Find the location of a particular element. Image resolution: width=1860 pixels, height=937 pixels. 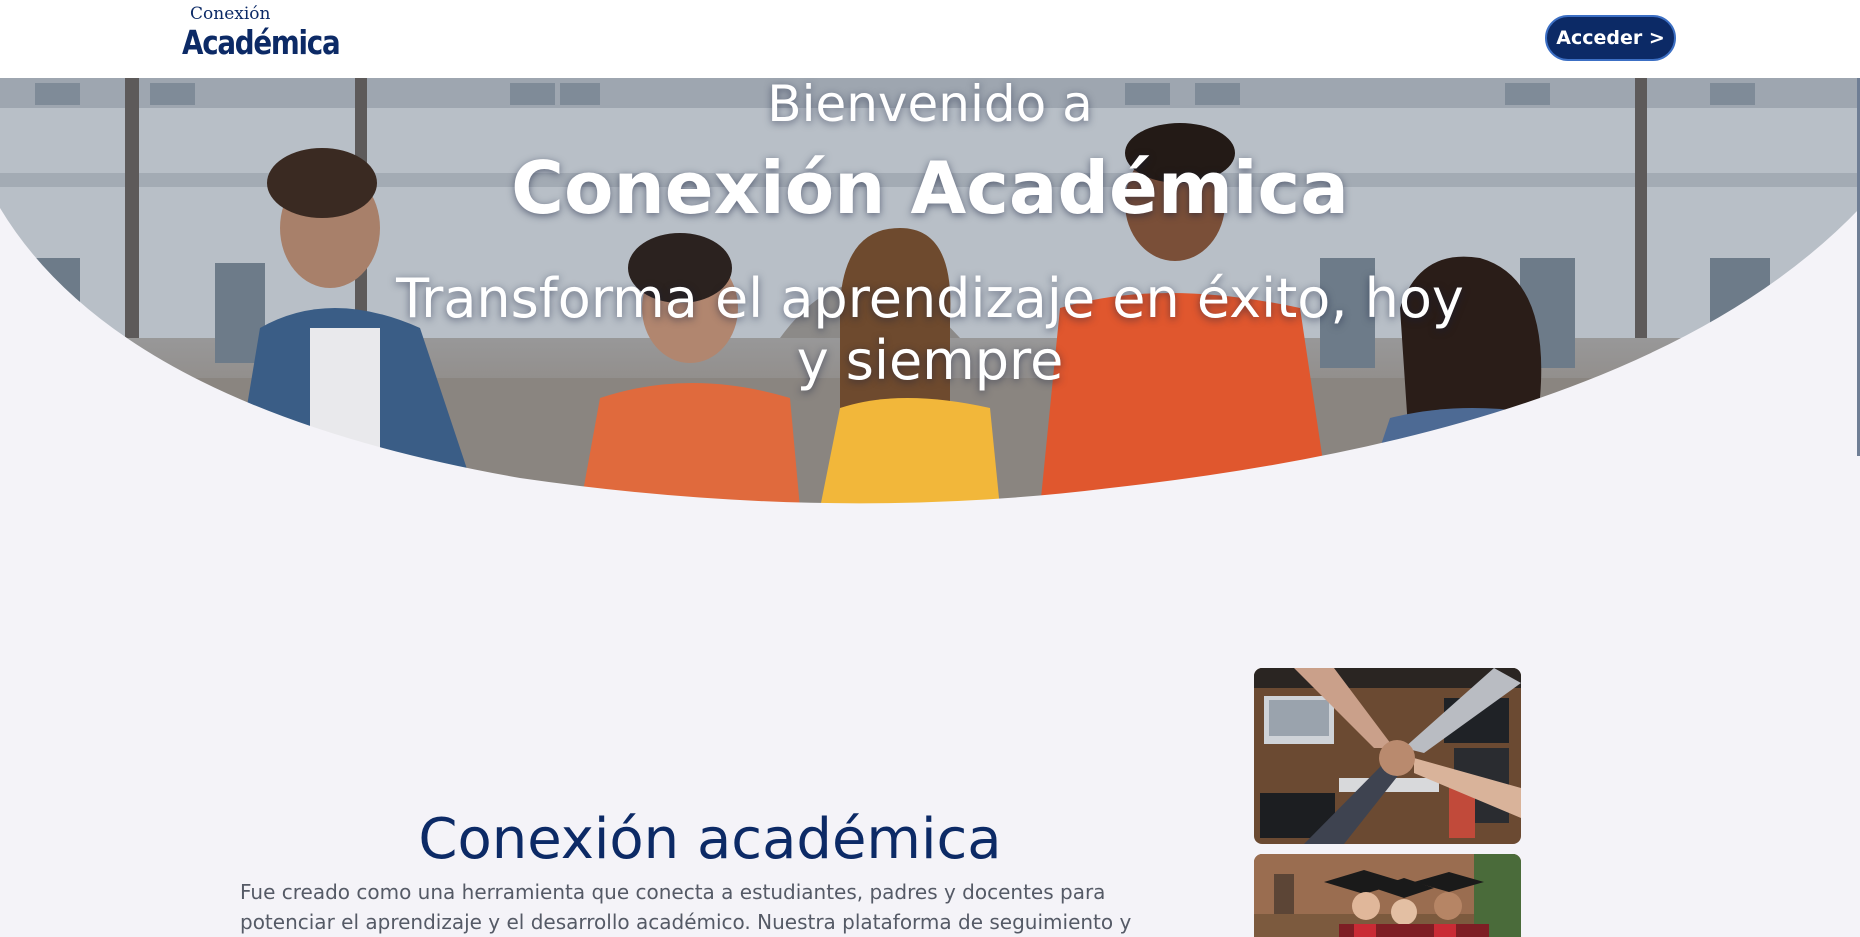

team-hands-photo is located at coordinates (1387, 756).